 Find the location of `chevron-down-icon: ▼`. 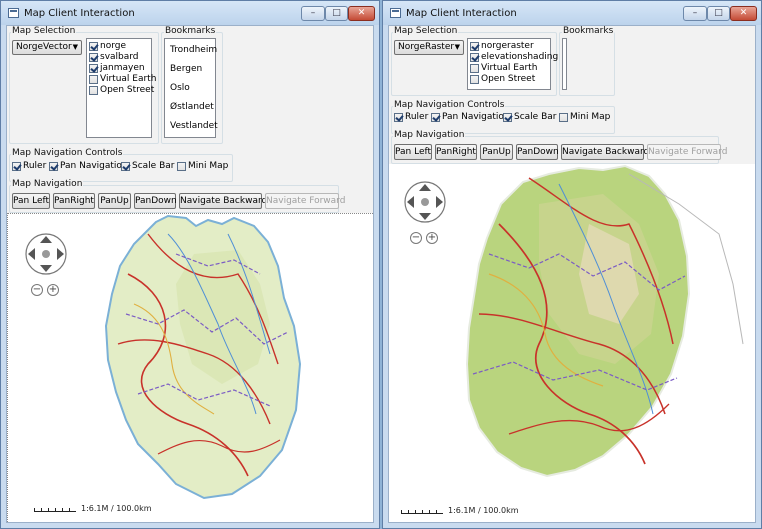

chevron-down-icon: ▼ is located at coordinates (75, 47).